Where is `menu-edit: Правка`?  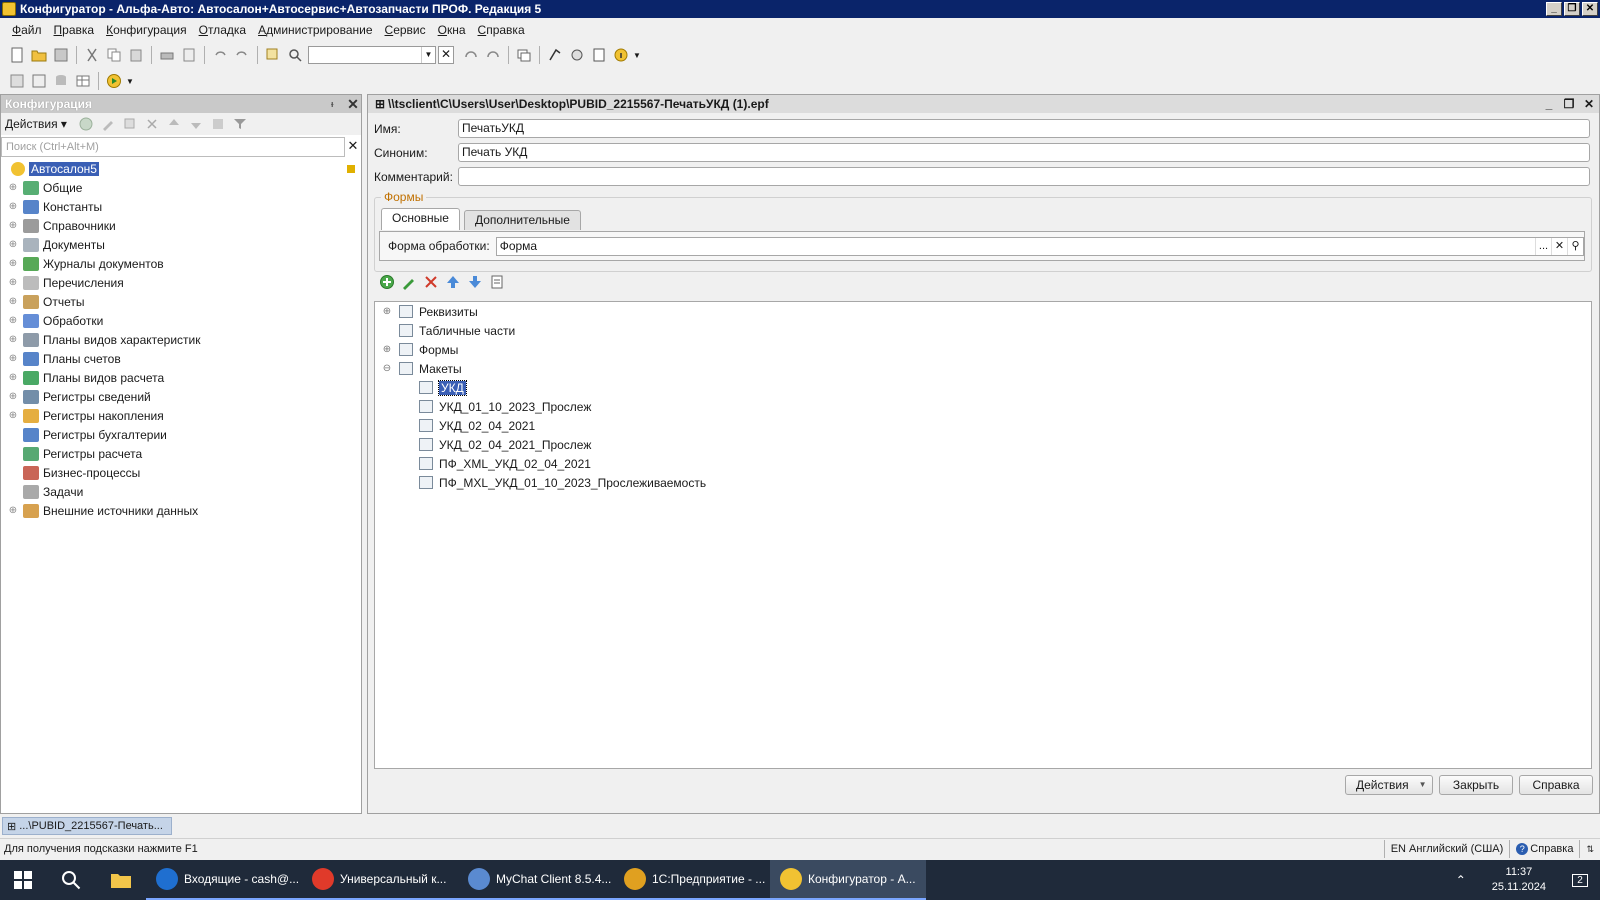
menu-edit: Правка is located at coordinates (74, 30).